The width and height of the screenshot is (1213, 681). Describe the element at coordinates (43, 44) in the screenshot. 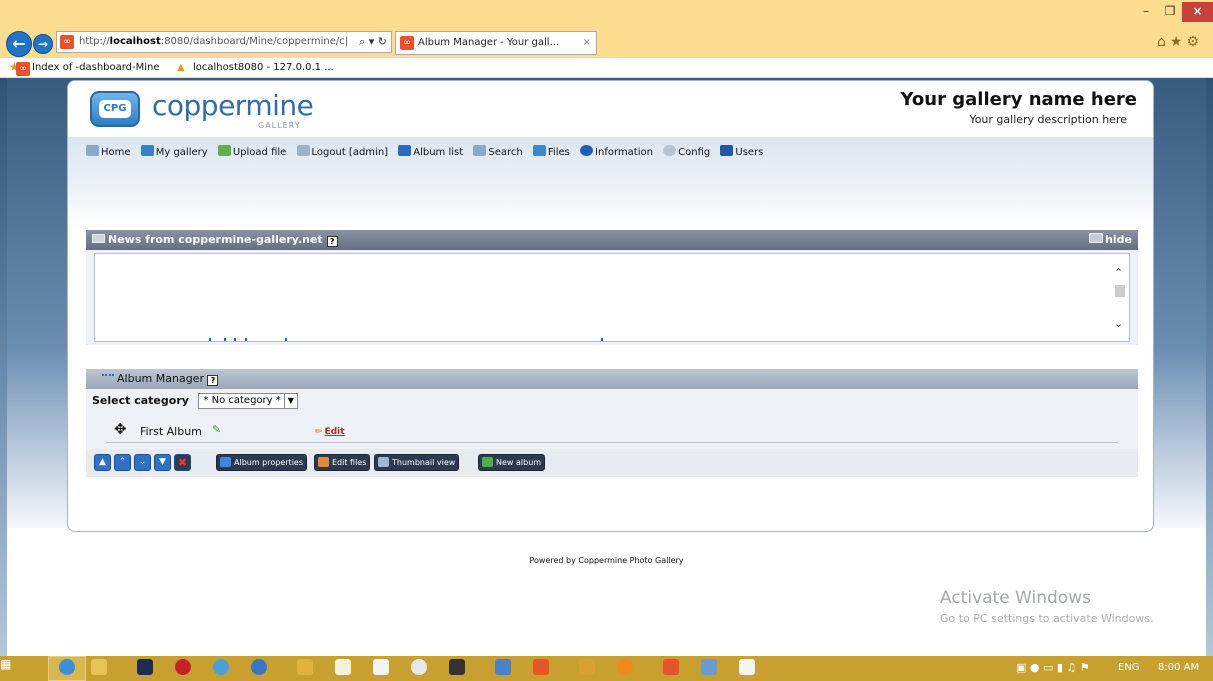

I see `forward-button: →` at that location.